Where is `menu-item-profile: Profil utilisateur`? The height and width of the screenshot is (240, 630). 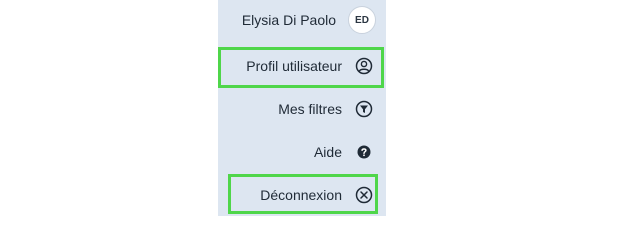
menu-item-profile: Profil utilisateur is located at coordinates (302, 66).